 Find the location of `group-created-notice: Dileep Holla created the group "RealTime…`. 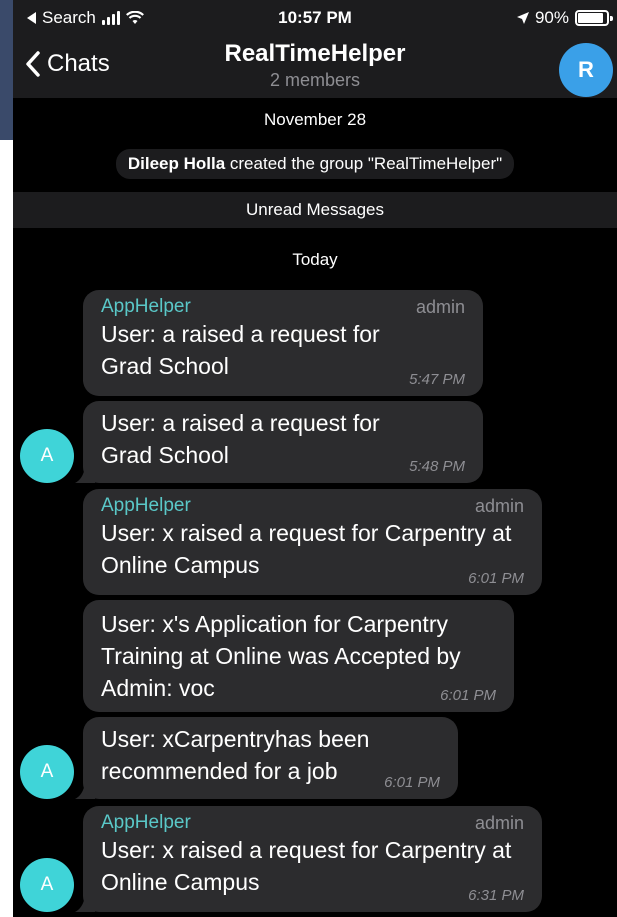

group-created-notice: Dileep Holla created the group "RealTime… is located at coordinates (315, 164).